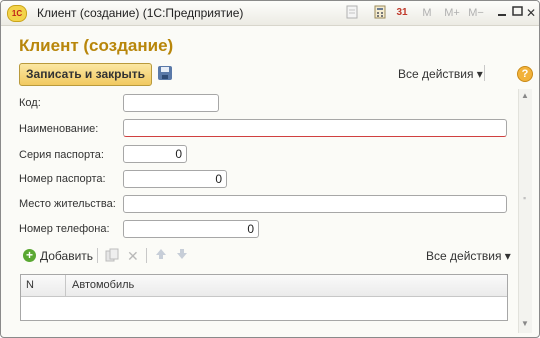 This screenshot has width=540, height=338. What do you see at coordinates (97, 255) in the screenshot?
I see `table-toolbar-separator` at bounding box center [97, 255].